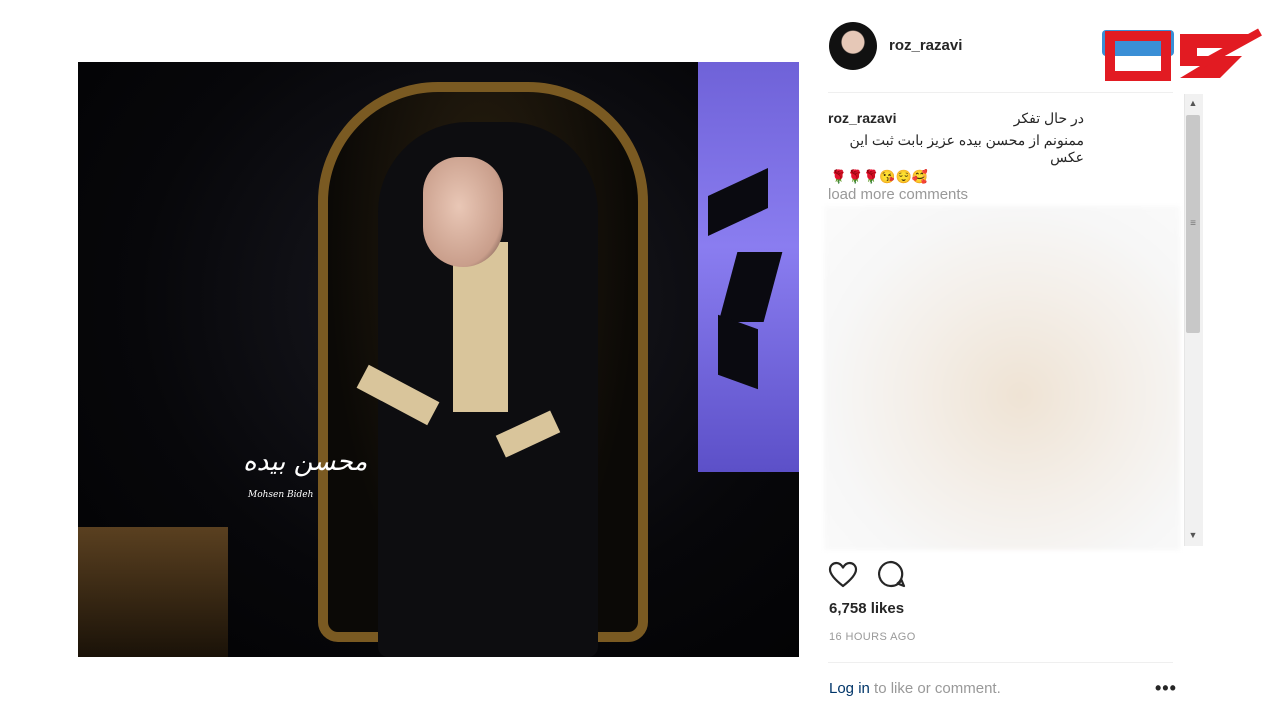  Describe the element at coordinates (1193, 223) in the screenshot. I see `scroll-grip-icon: ≡` at that location.